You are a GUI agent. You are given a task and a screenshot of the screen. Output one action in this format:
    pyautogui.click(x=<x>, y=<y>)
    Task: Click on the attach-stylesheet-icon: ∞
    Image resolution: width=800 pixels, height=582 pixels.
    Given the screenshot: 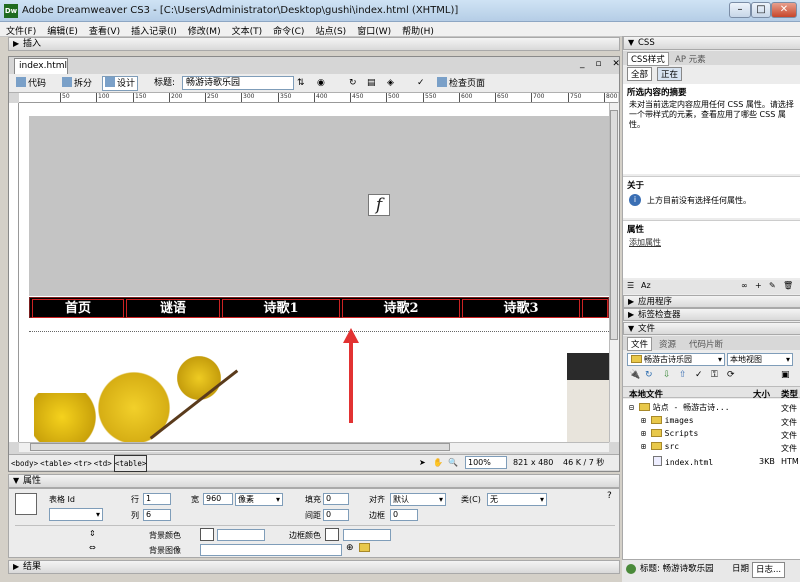 What is the action you would take?
    pyautogui.click(x=744, y=285)
    